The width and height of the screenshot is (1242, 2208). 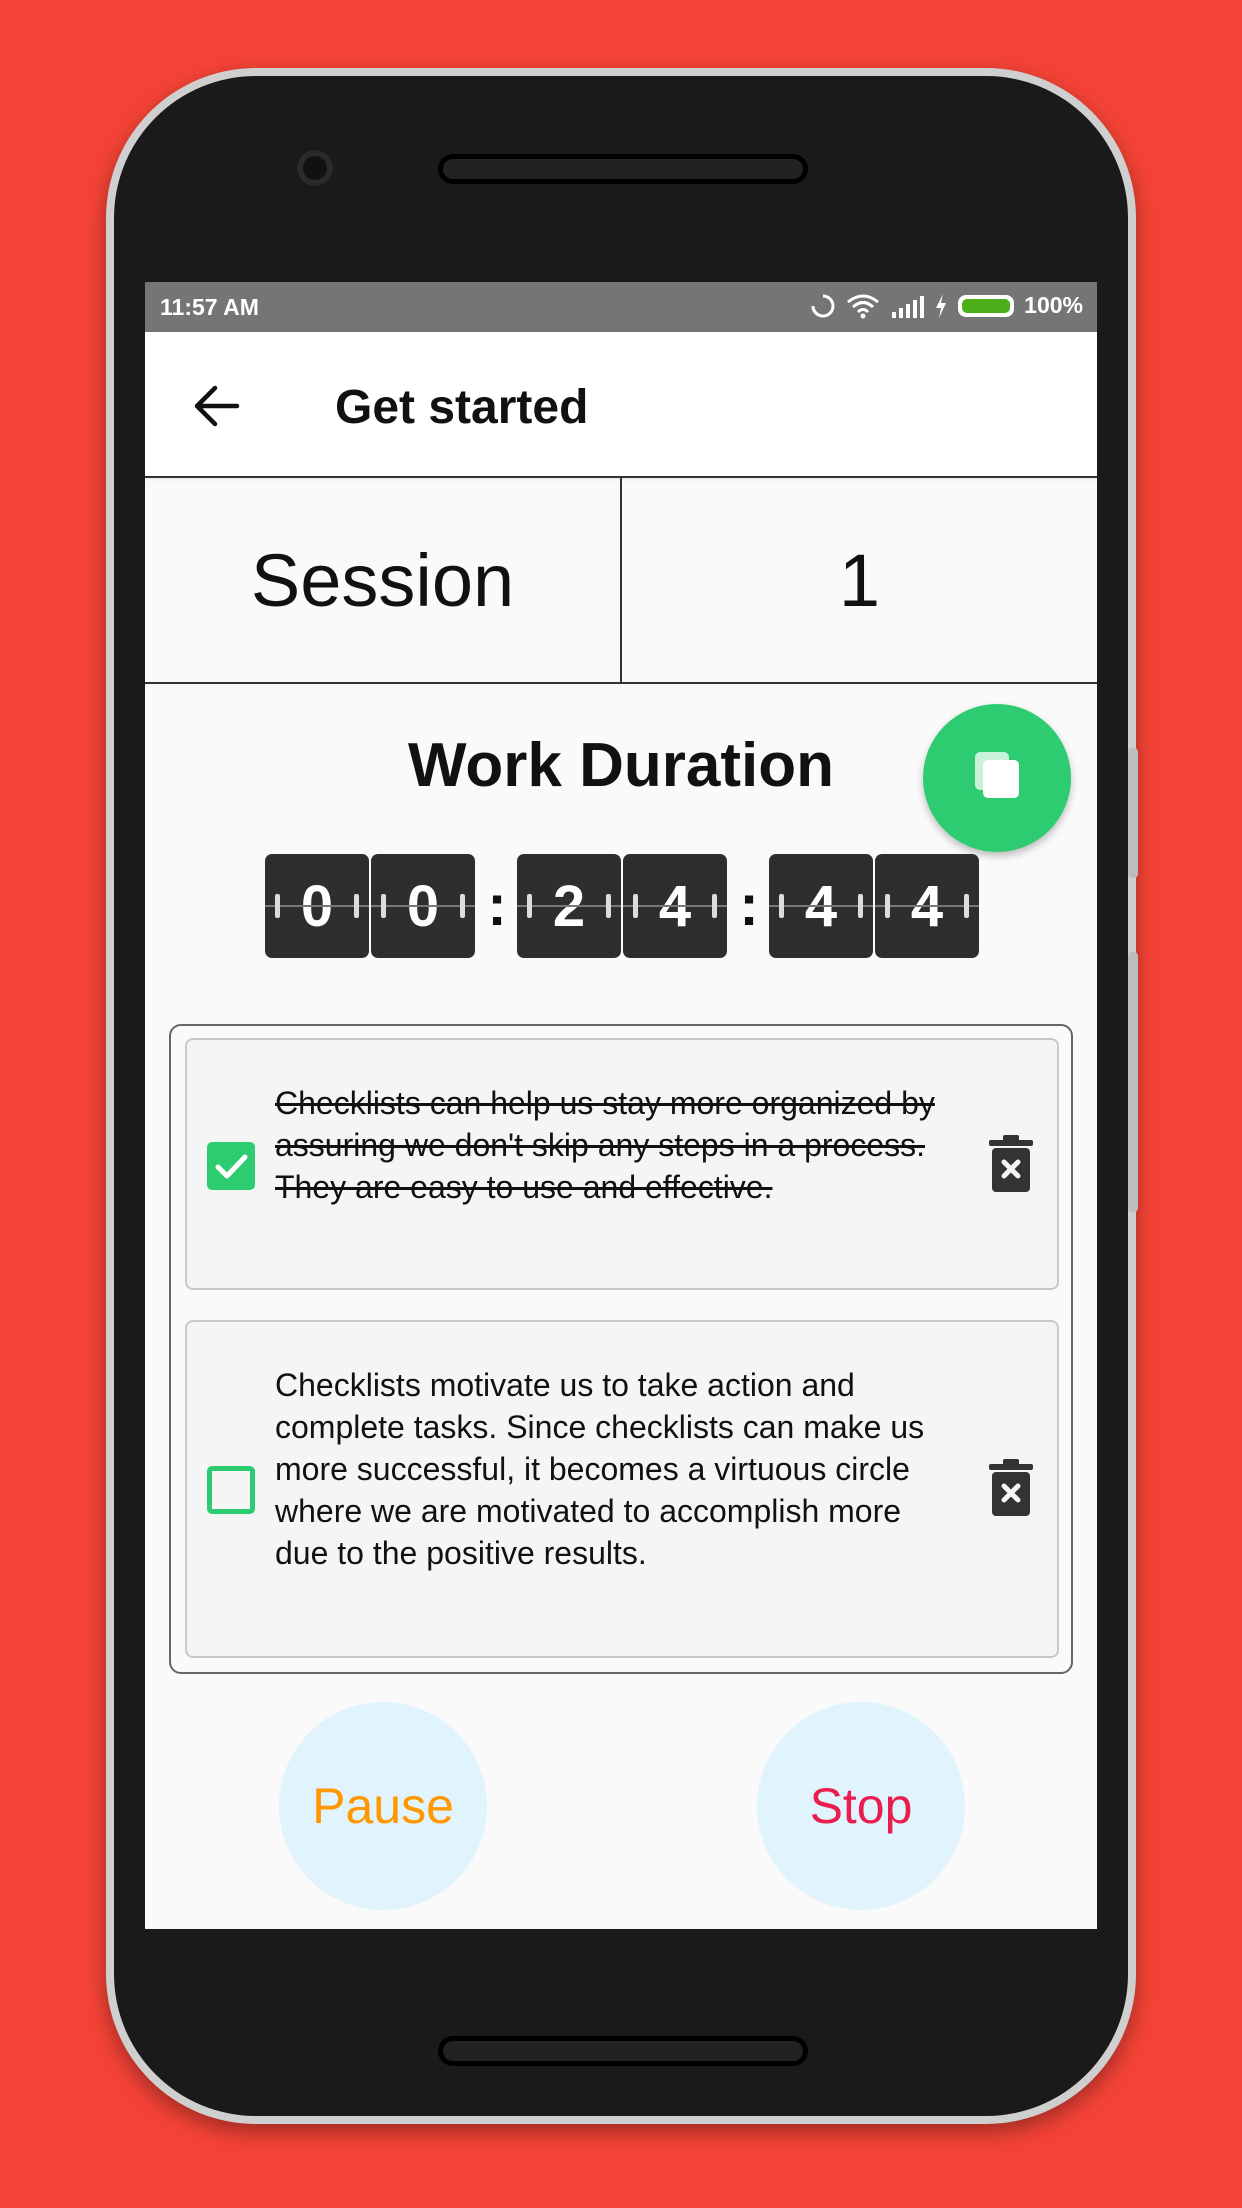 I want to click on sync-icon, so click(x=823, y=305).